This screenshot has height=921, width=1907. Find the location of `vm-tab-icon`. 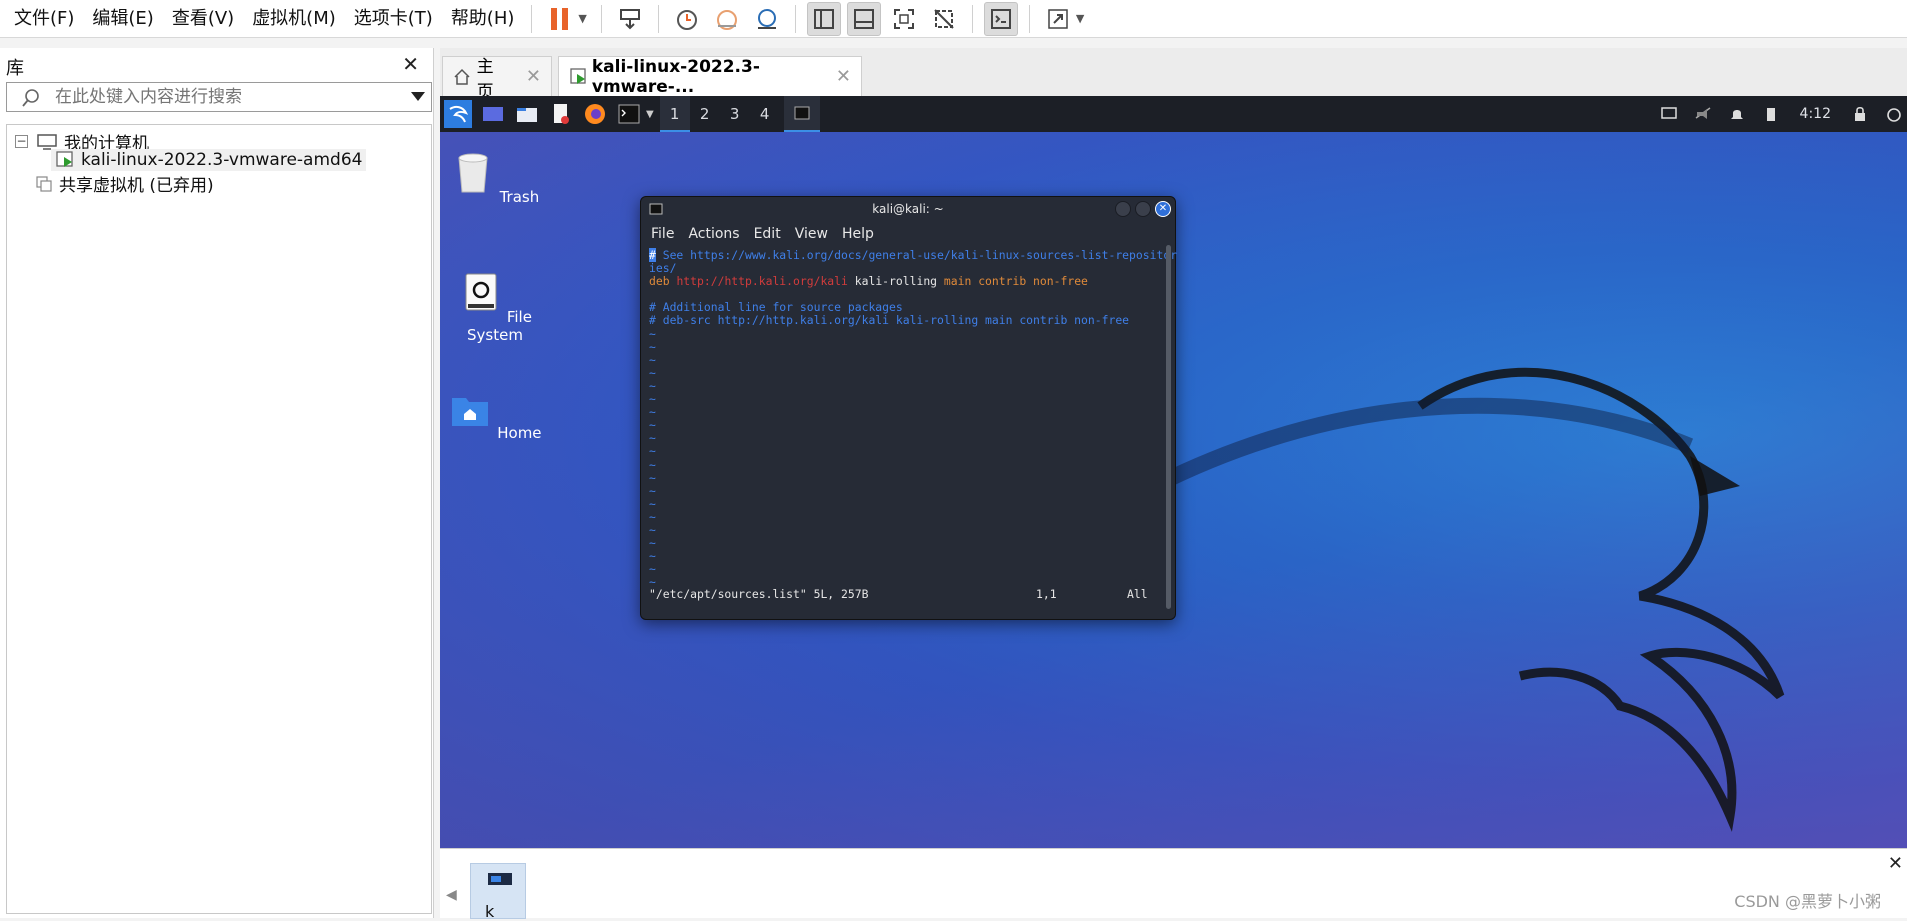

vm-tab-icon is located at coordinates (578, 75).